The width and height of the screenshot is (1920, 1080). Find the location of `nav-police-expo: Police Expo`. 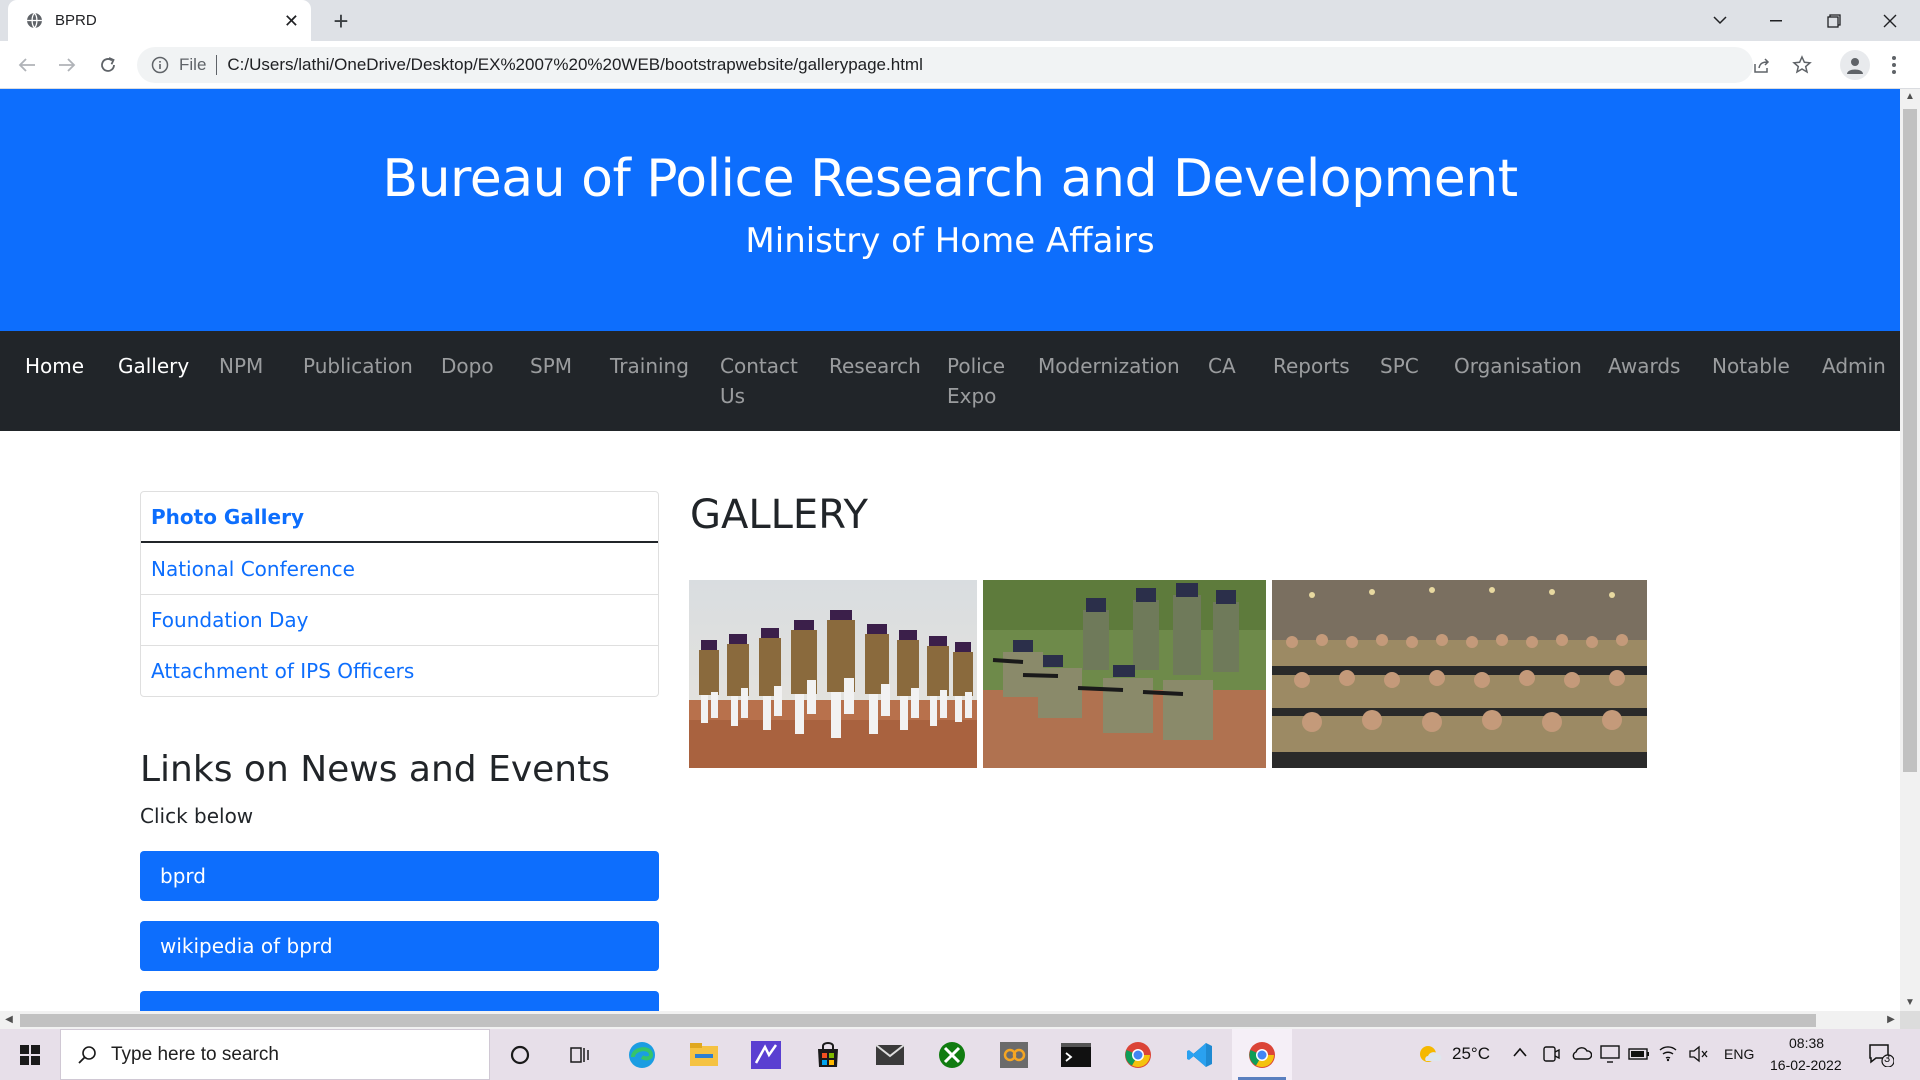

nav-police-expo: Police Expo is located at coordinates (977, 381).